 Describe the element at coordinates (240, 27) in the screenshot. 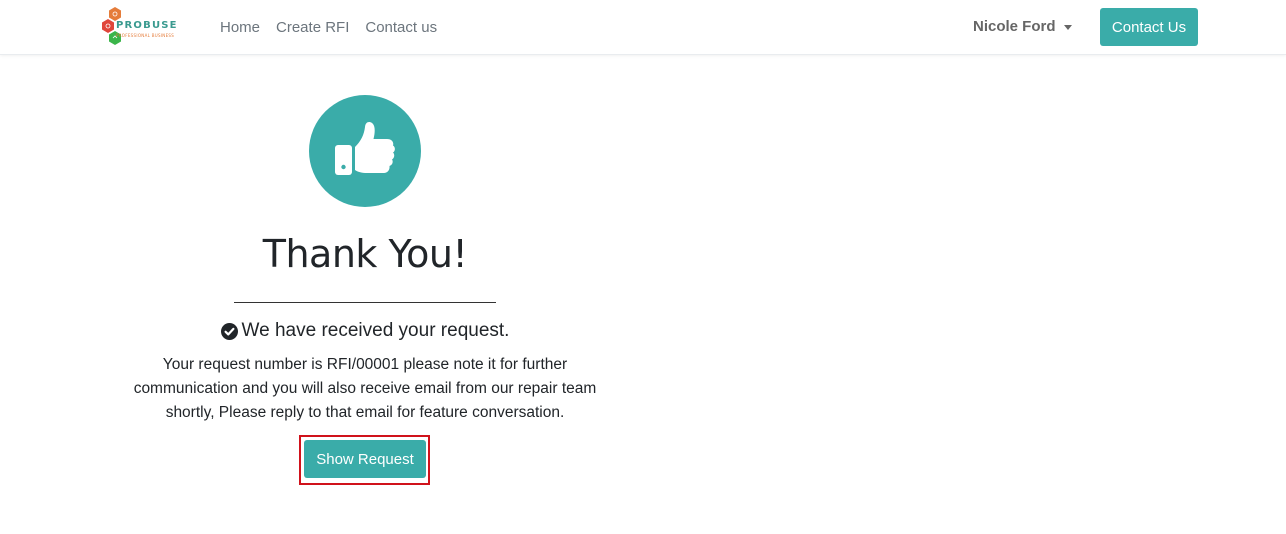

I see `nav-home-link: Home` at that location.